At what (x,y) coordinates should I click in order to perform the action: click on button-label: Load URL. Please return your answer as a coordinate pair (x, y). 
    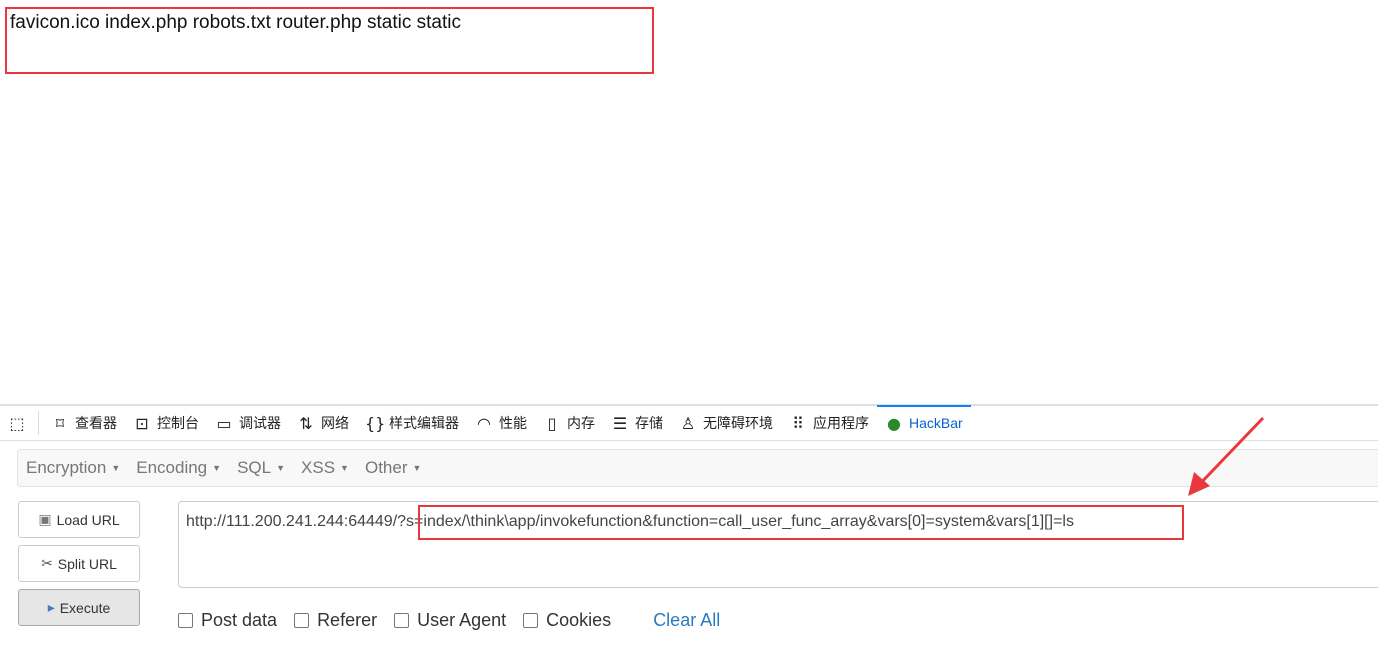
    Looking at the image, I should click on (88, 519).